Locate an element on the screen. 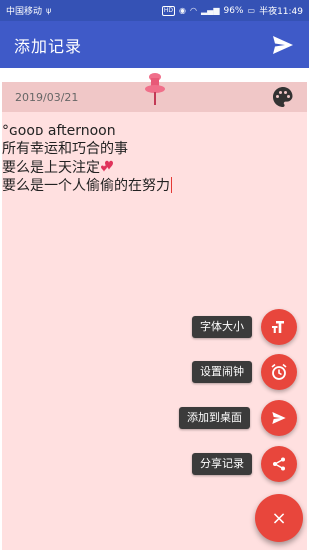 This screenshot has width=320, height=550. palette-icon is located at coordinates (283, 97).